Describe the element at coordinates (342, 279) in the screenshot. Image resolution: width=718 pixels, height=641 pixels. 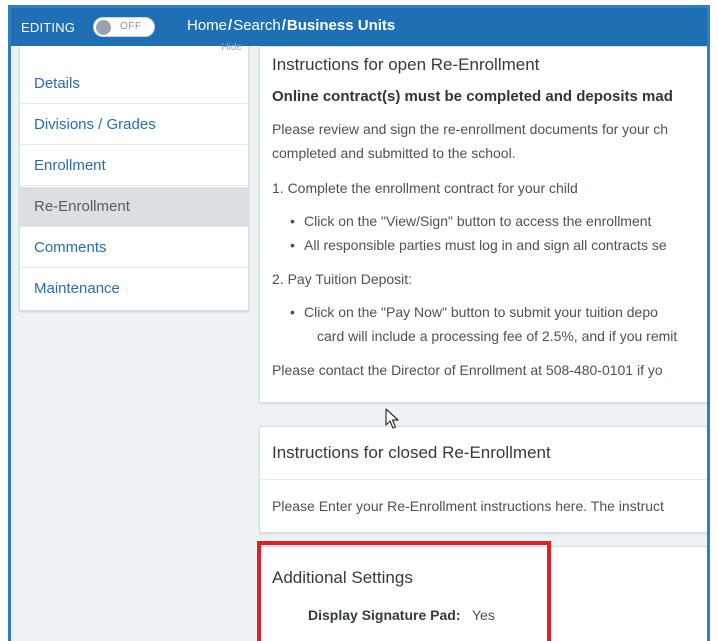
I see `step-2-text: 2. Pay Tuition Deposit:` at that location.